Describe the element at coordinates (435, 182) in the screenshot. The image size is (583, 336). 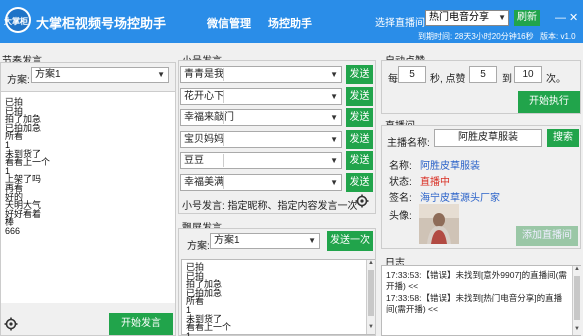
I see `room-status-value: 直播中` at that location.